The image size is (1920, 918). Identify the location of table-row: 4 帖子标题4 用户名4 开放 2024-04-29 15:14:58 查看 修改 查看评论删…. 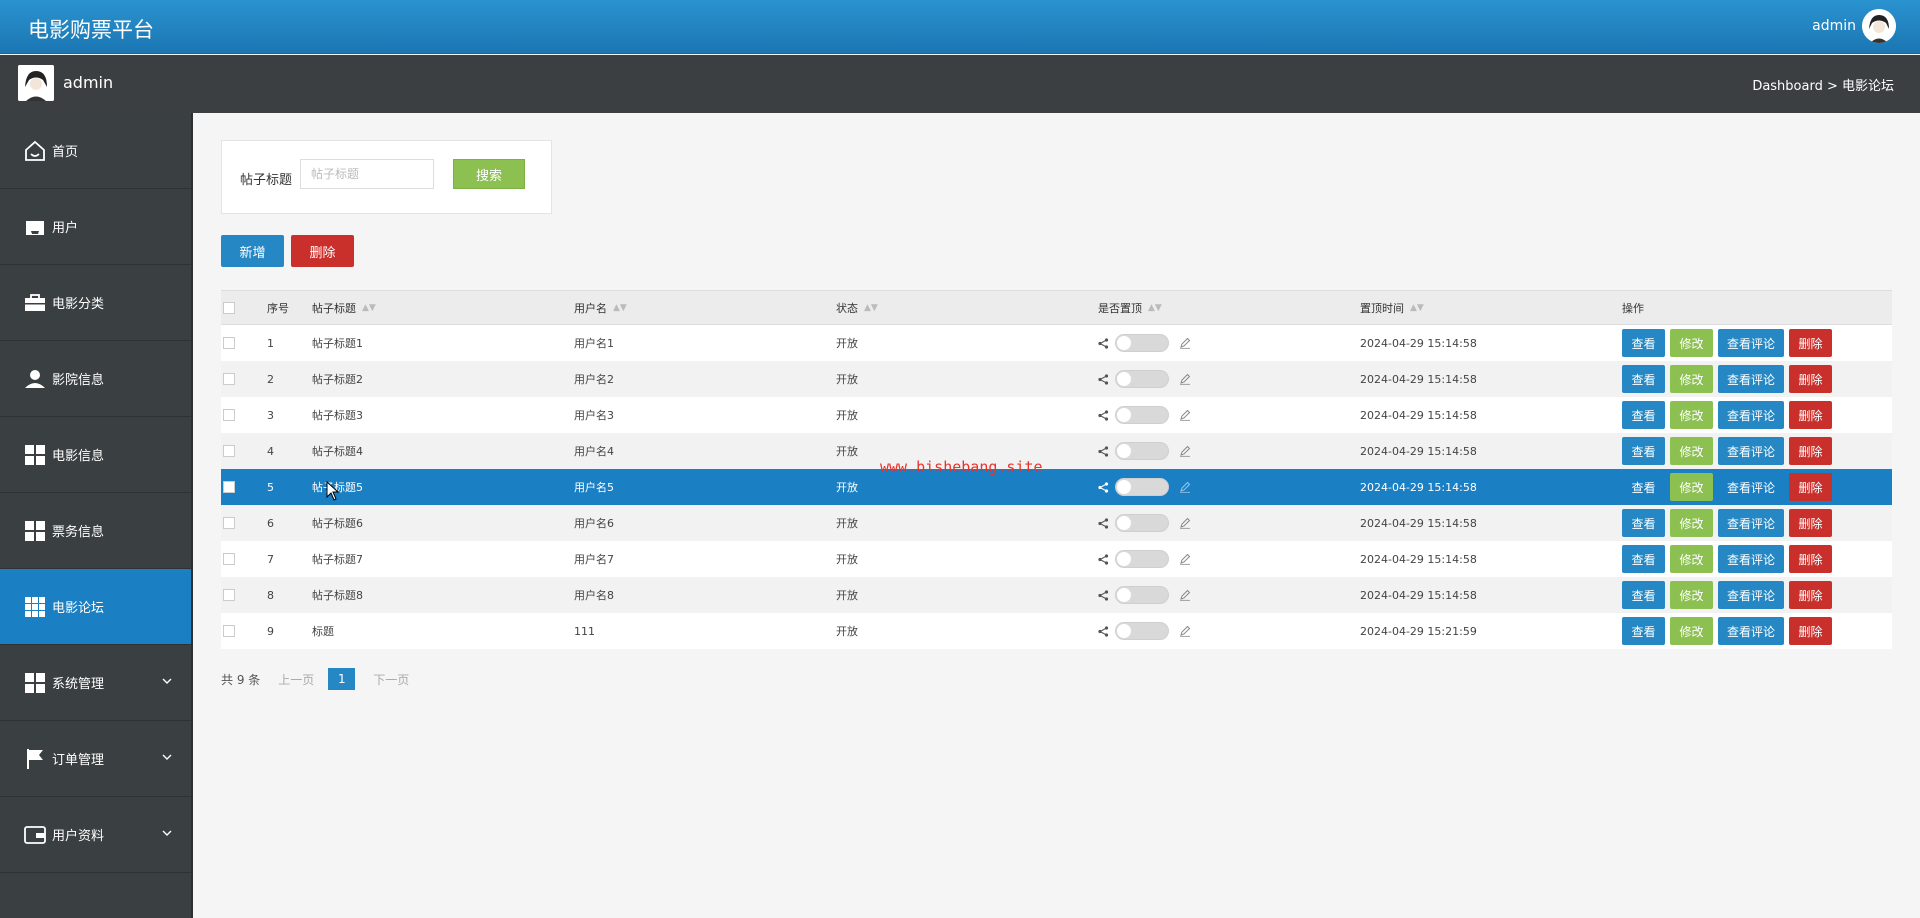
(1056, 451).